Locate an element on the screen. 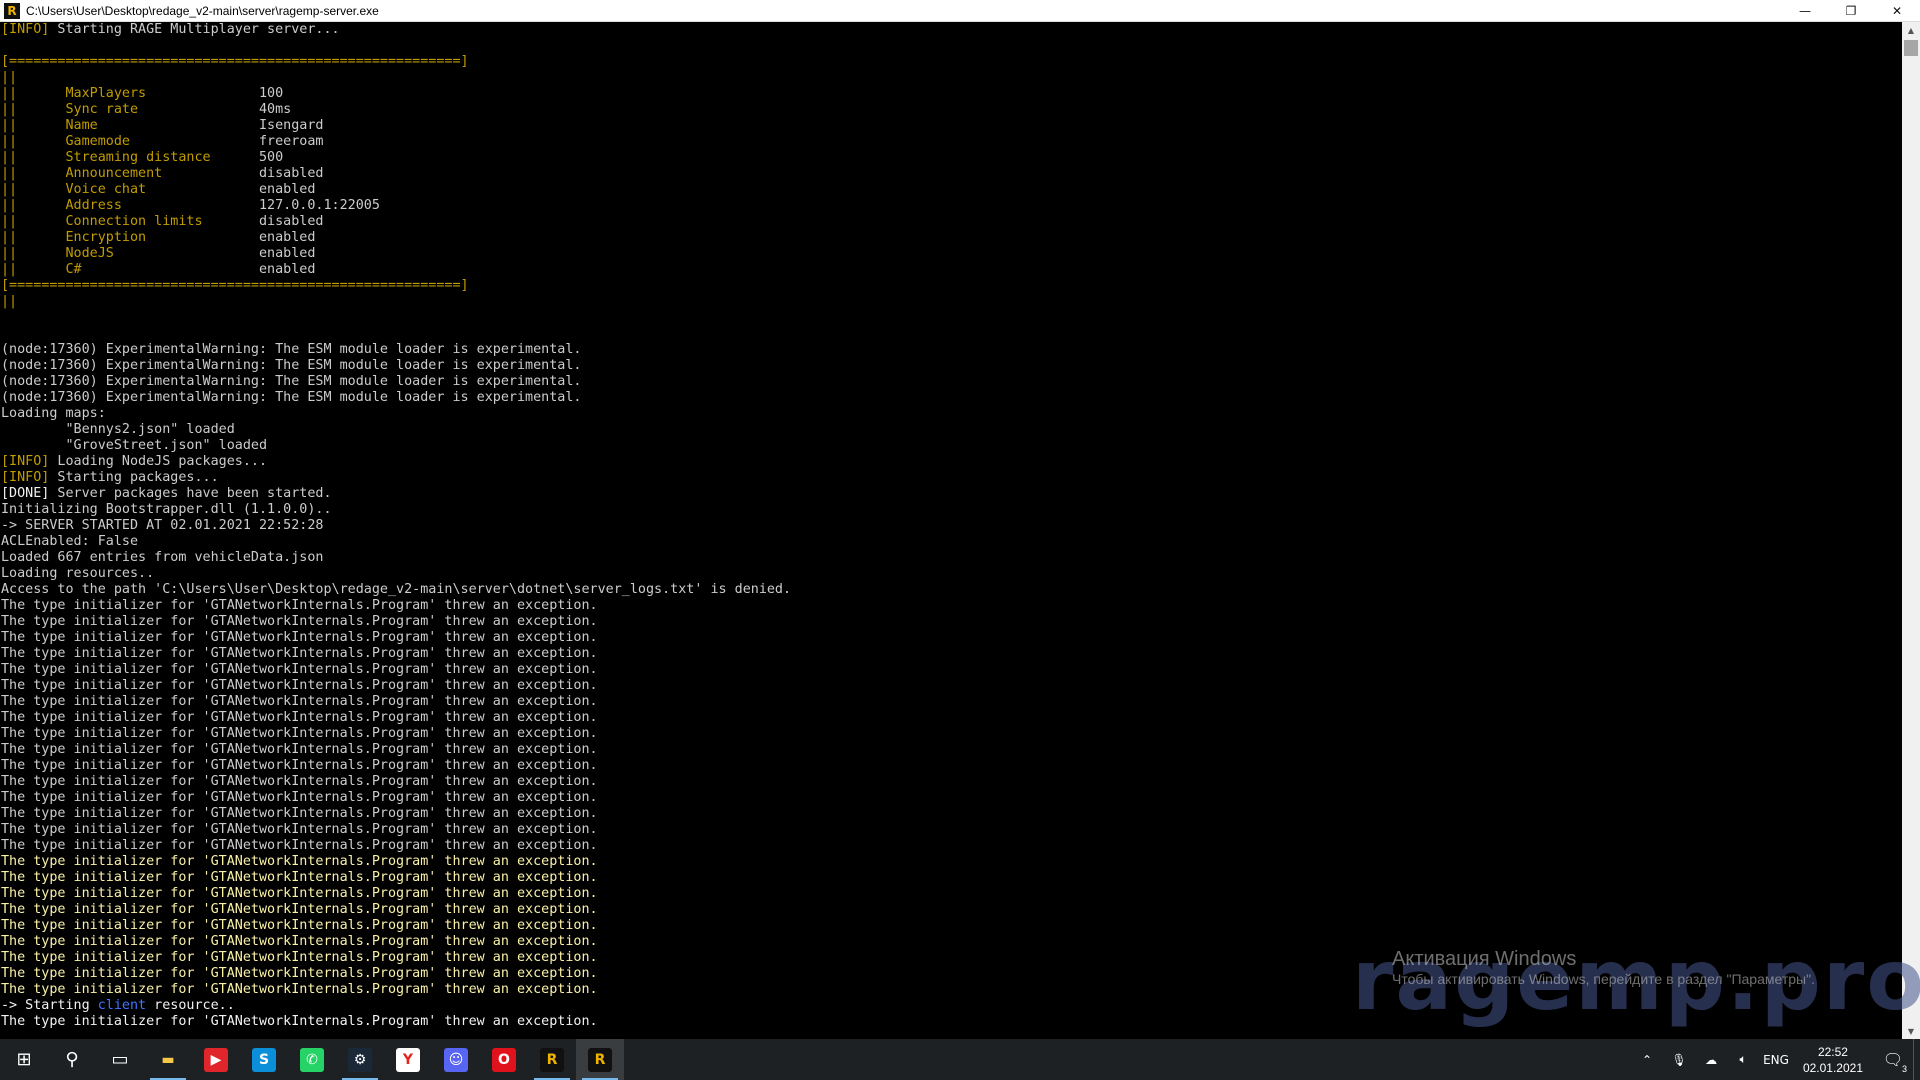 This screenshot has width=1920, height=1080. console-line: || Encryption enabled is located at coordinates (951, 238).